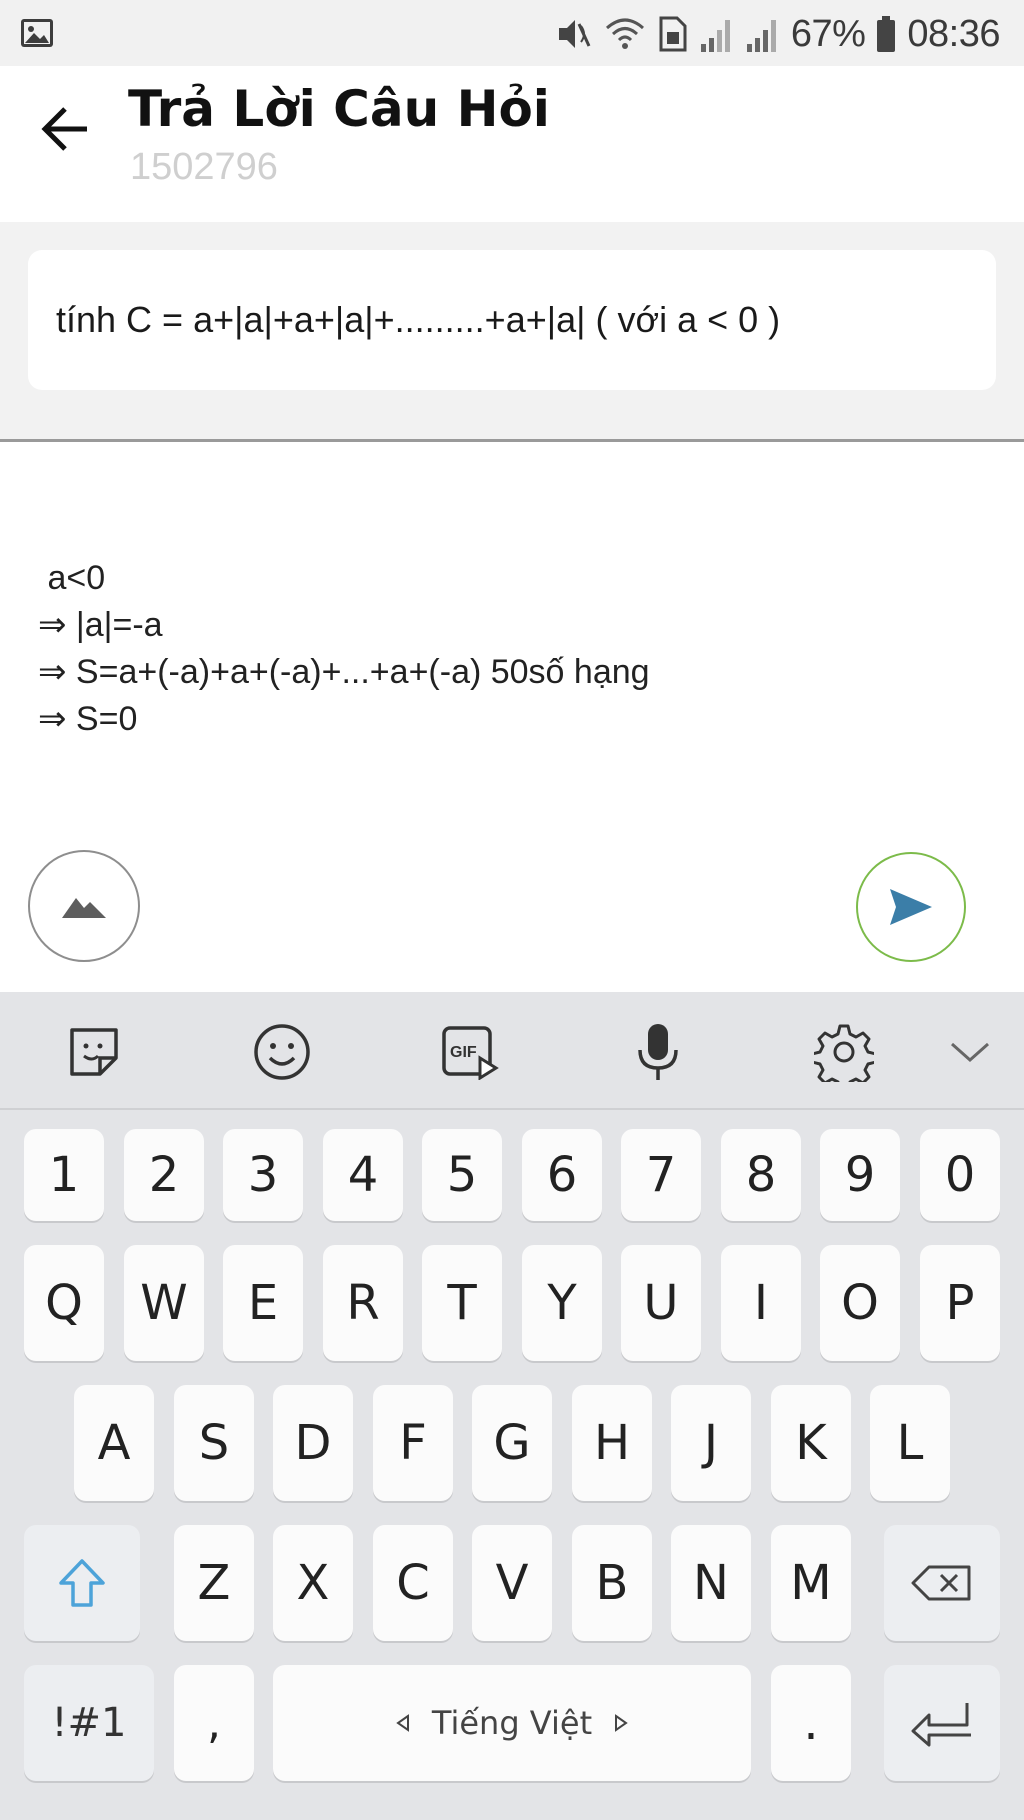 The width and height of the screenshot is (1024, 1820). Describe the element at coordinates (214, 1583) in the screenshot. I see `key-z: Z` at that location.